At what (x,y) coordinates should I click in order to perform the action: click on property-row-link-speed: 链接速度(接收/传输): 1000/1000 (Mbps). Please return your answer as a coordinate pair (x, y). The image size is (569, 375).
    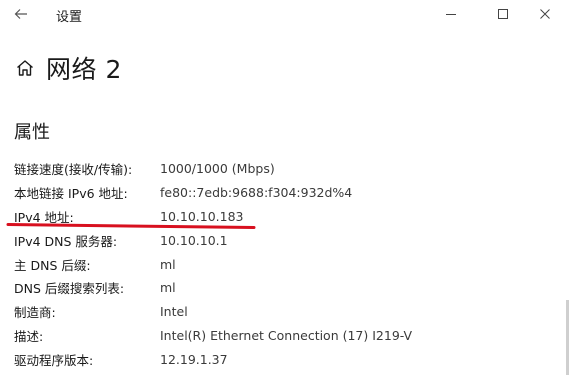
    Looking at the image, I should click on (289, 169).